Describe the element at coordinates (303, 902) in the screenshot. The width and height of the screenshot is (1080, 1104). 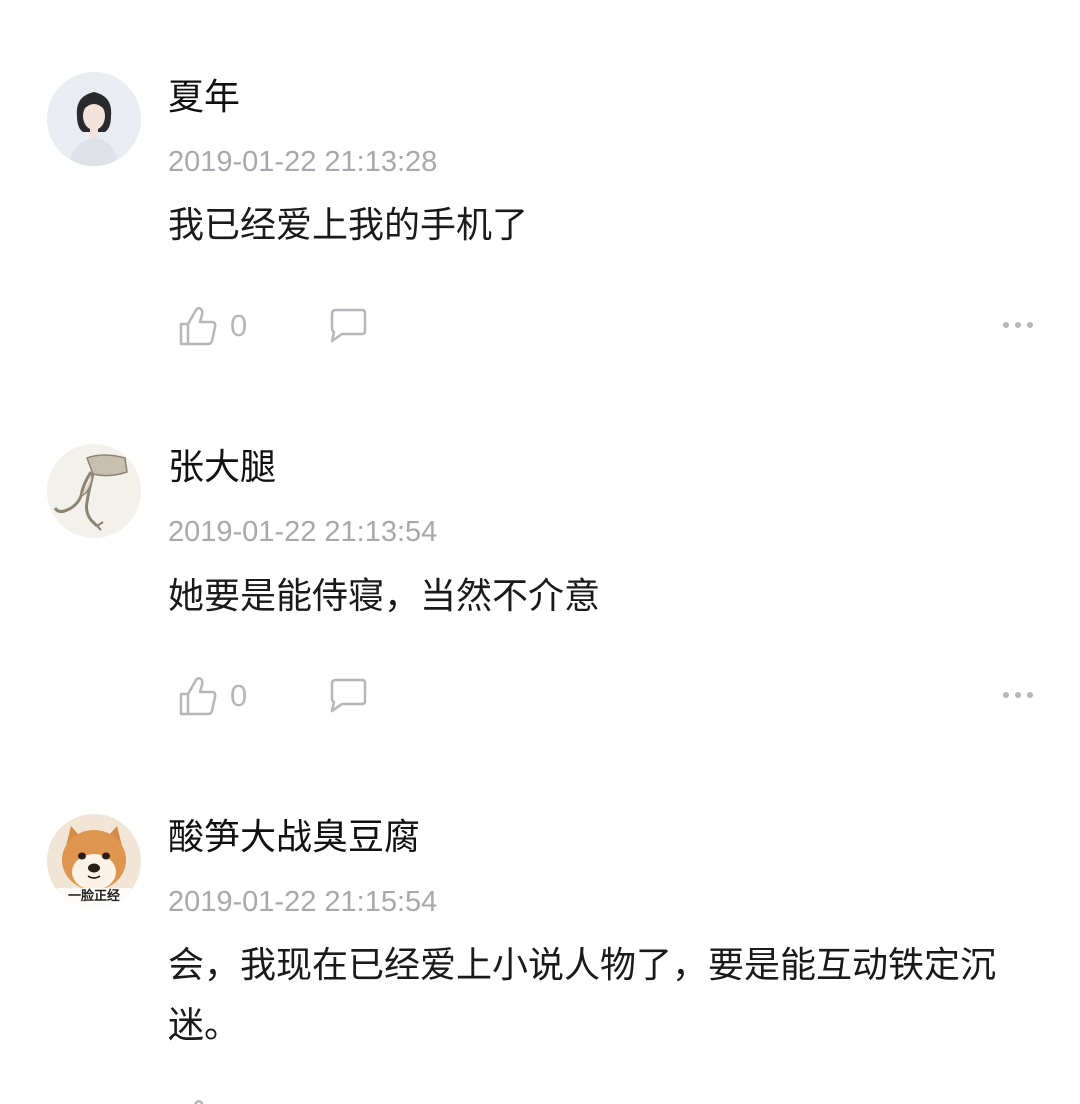
I see `timestamp: 2019-01-22 21:15:54` at that location.